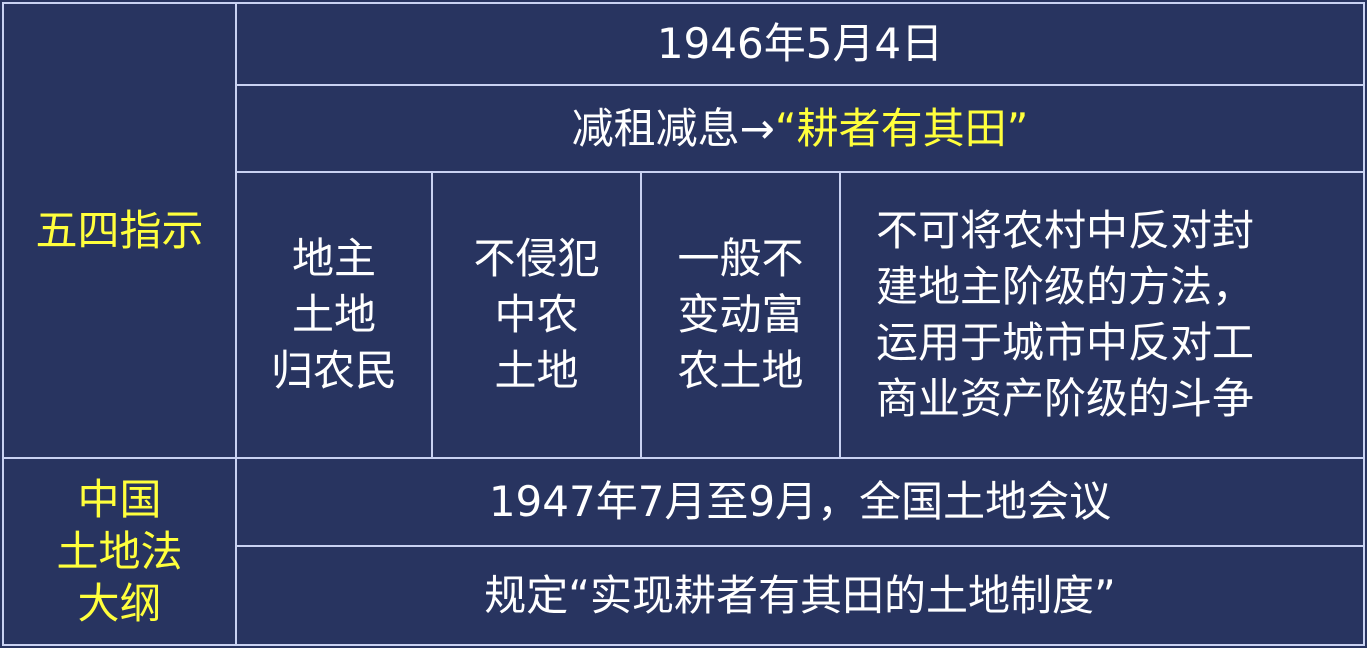 The width and height of the screenshot is (1367, 648). What do you see at coordinates (673, 128) in the screenshot?
I see `change-prefix: 减租减息→` at bounding box center [673, 128].